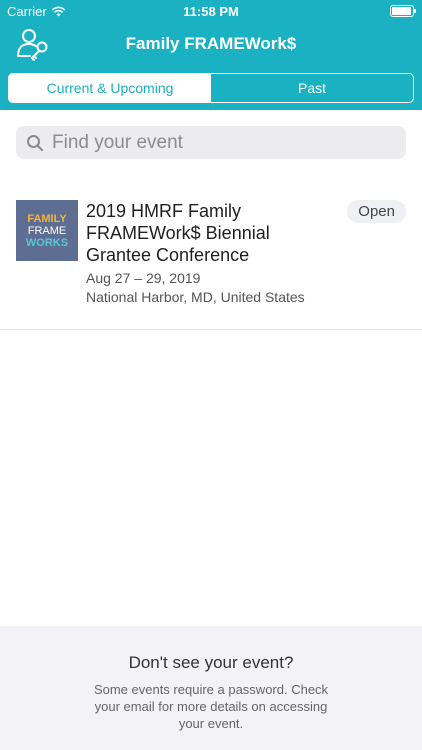 This screenshot has width=422, height=750. What do you see at coordinates (222, 142) in the screenshot?
I see `search-input` at bounding box center [222, 142].